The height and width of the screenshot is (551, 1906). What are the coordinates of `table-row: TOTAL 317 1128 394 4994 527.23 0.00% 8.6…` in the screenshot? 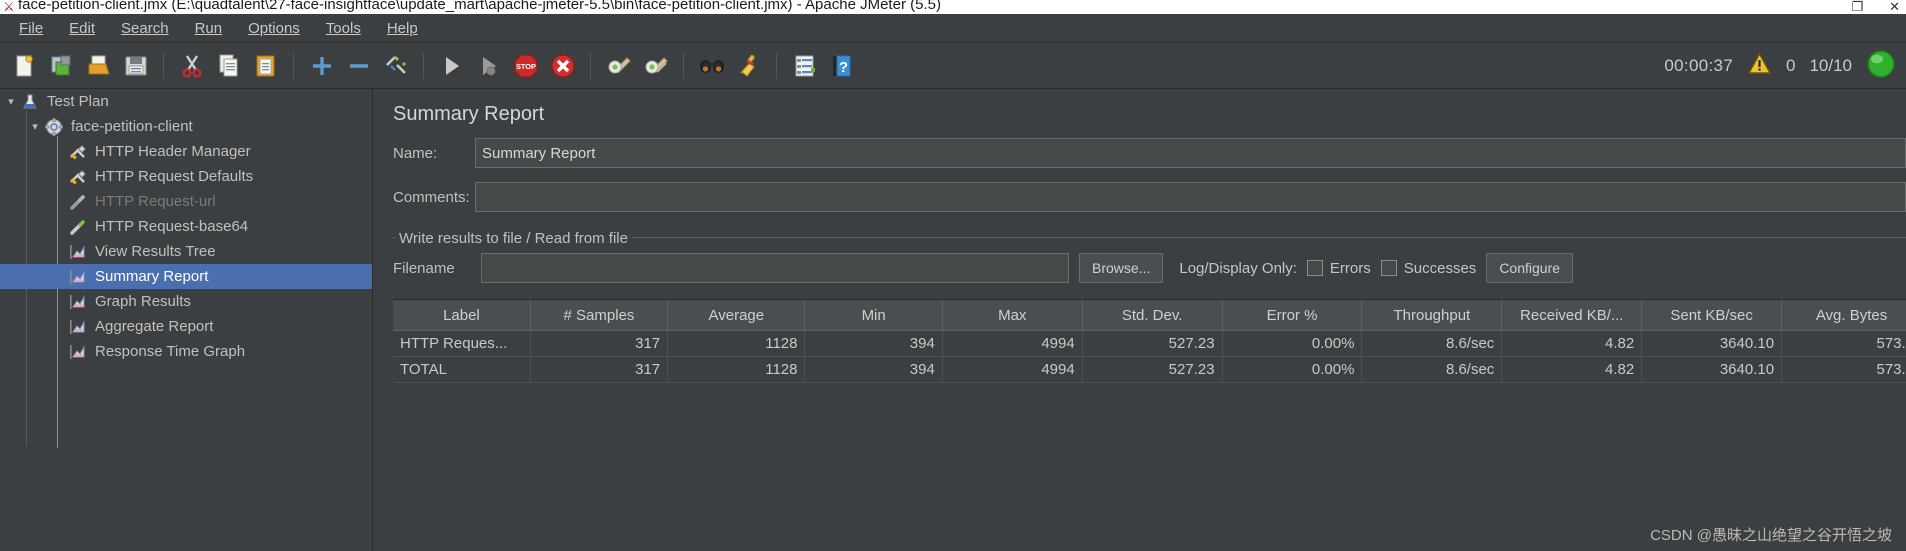 It's located at (1149, 369).